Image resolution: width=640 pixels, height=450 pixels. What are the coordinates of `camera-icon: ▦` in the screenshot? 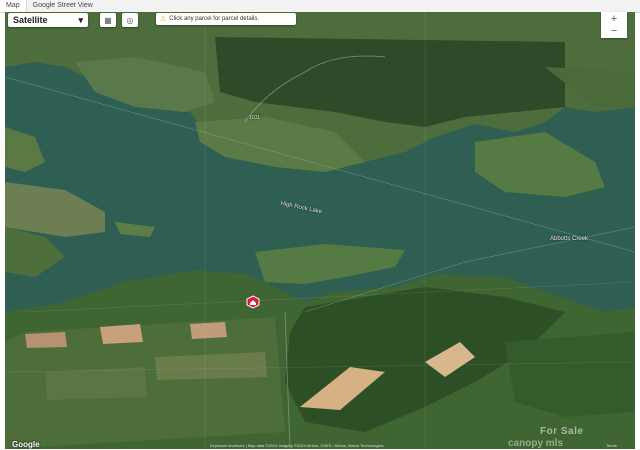 It's located at (108, 20).